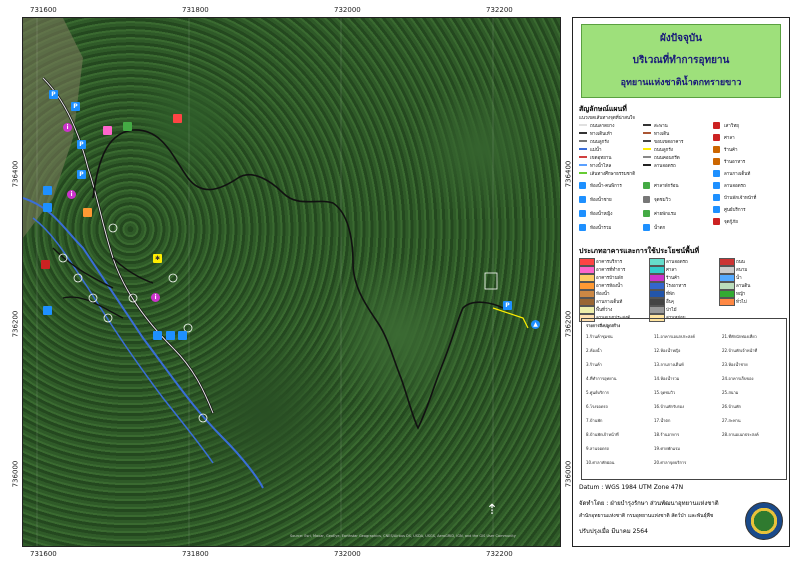 This screenshot has width=800, height=566. Describe the element at coordinates (741, 302) in the screenshot. I see `landuse-label: ทั่วไป` at that location.